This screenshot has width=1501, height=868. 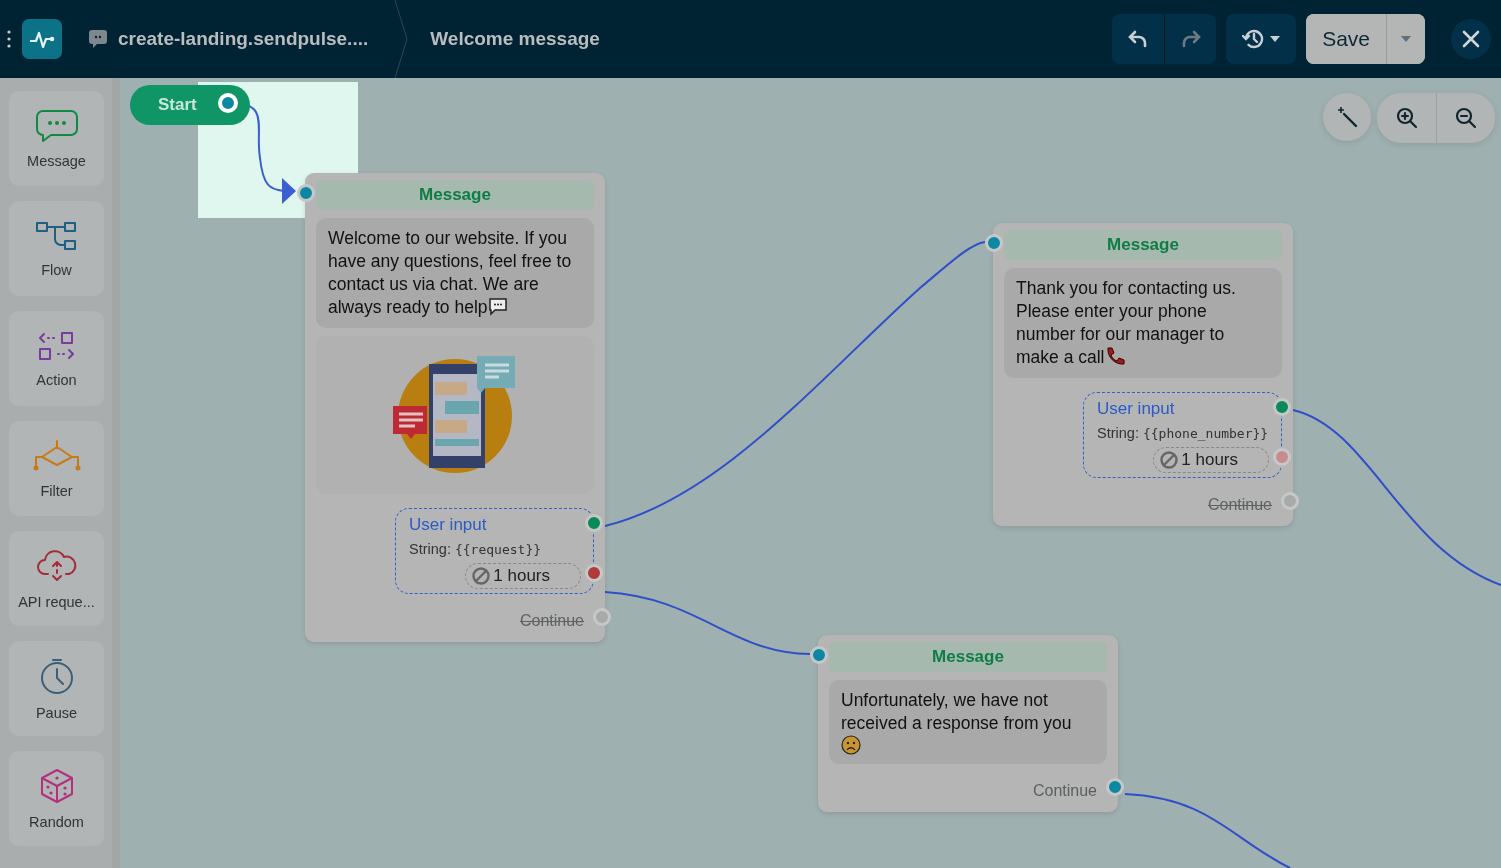 What do you see at coordinates (1183, 433) in the screenshot?
I see `variable-label: String: {{phone_number}}` at bounding box center [1183, 433].